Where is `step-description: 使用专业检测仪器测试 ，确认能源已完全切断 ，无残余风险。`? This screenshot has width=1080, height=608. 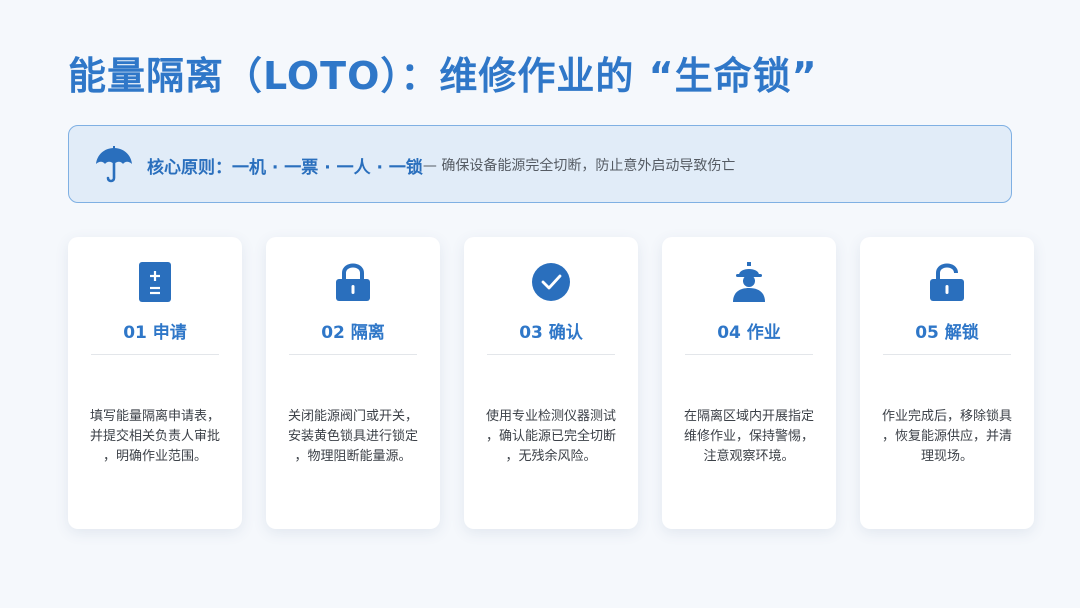 step-description: 使用专业检测仪器测试 ，确认能源已完全切断 ，无残余风险。 is located at coordinates (550, 436).